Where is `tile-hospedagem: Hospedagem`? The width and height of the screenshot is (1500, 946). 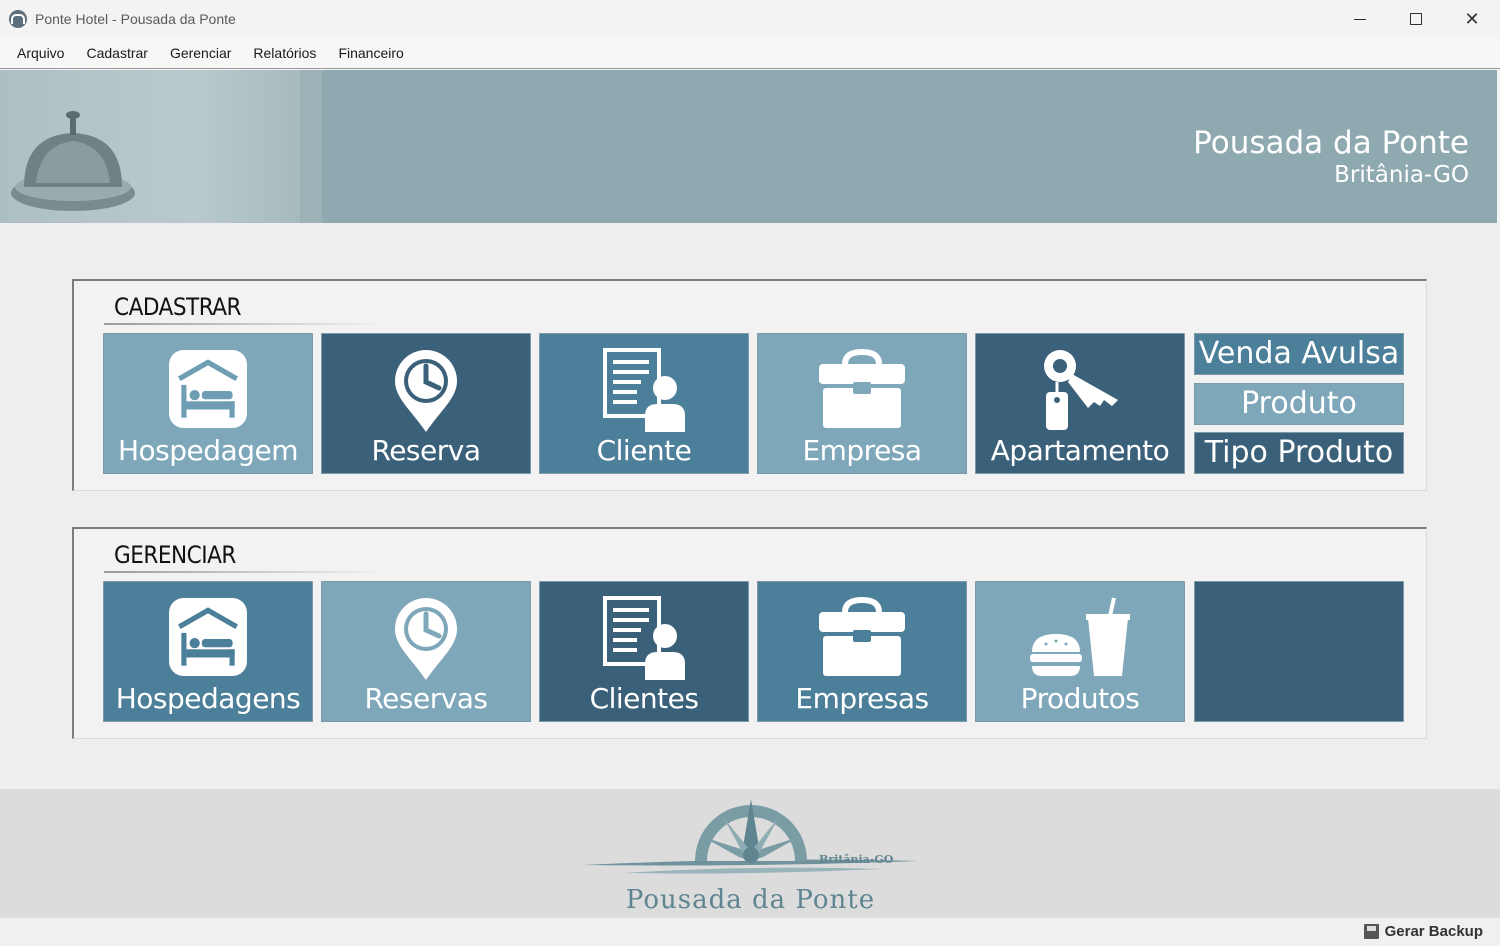 tile-hospedagem: Hospedagem is located at coordinates (208, 403).